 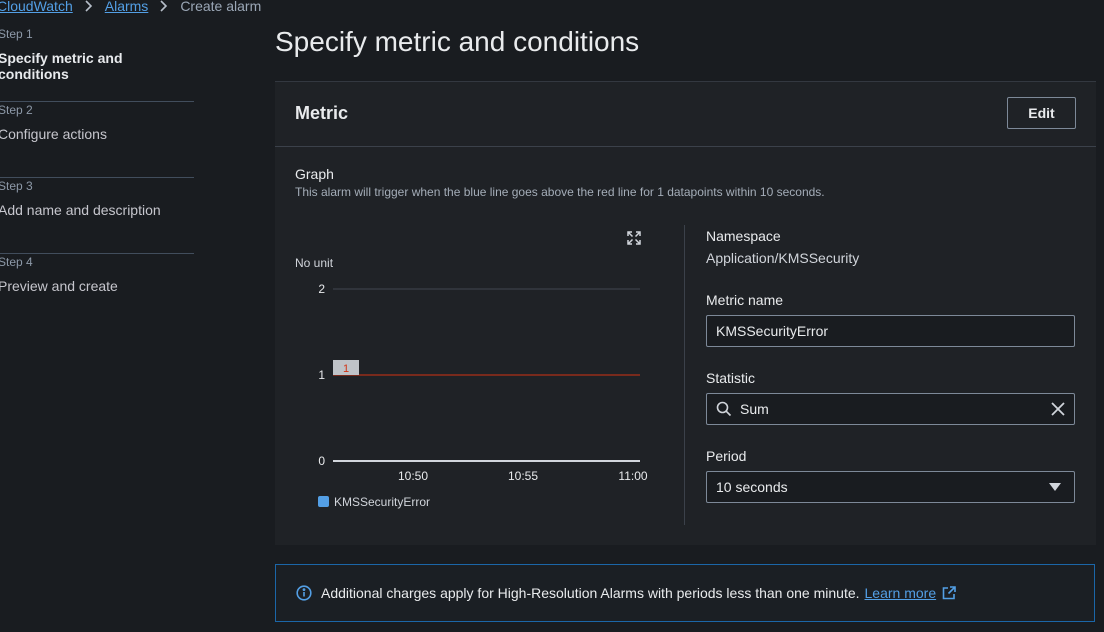 I want to click on step-label: Step 4, so click(x=16, y=262).